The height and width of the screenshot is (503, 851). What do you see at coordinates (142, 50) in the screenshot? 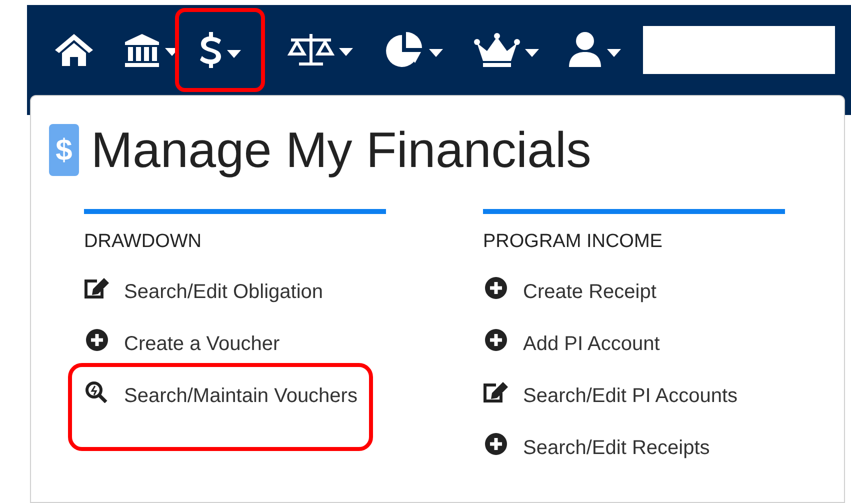
I see `bank-icon` at bounding box center [142, 50].